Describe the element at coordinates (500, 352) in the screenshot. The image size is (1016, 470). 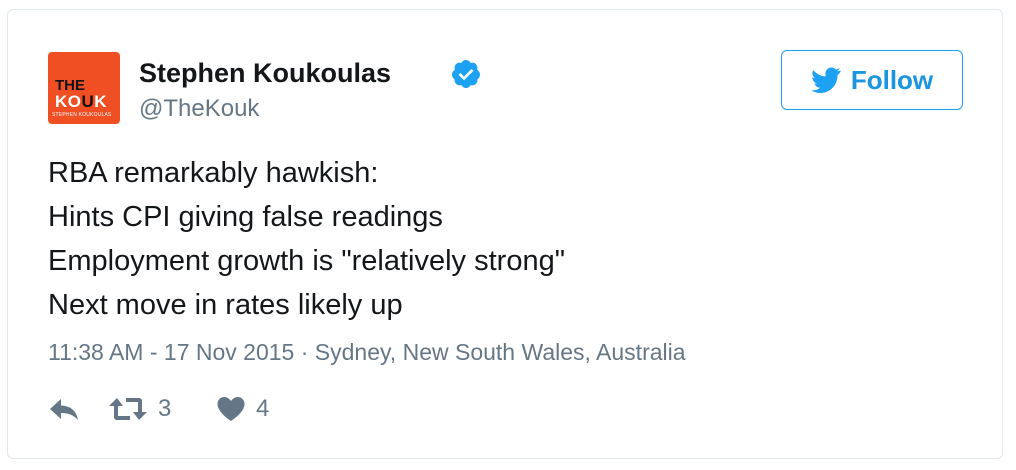
I see `tweet-location: Sydney, New South Wales, Australia` at that location.